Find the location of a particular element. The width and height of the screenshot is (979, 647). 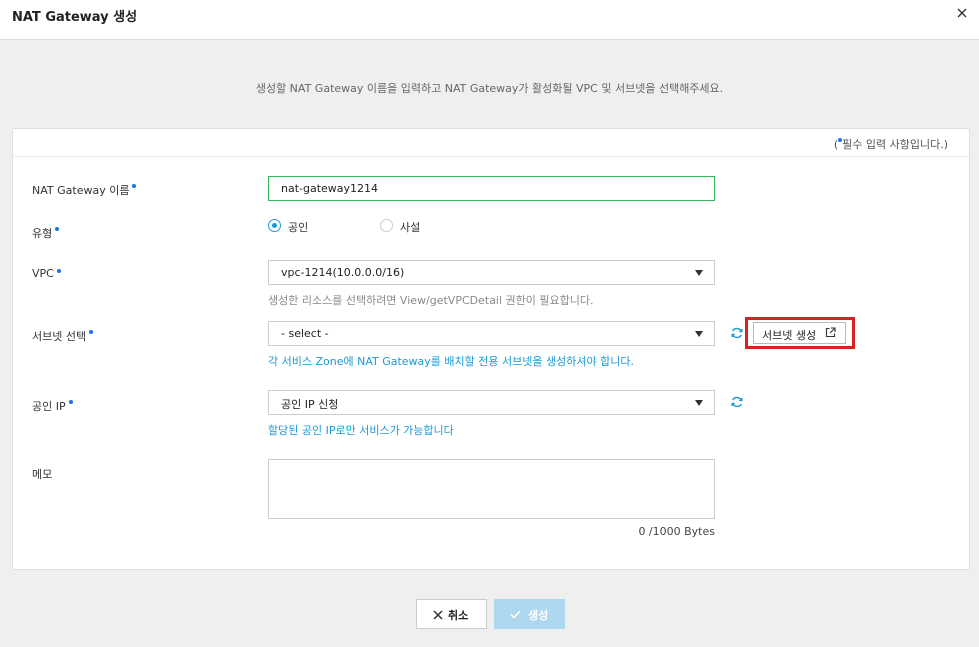

memo-byte-counter: 0 /1000 Bytes is located at coordinates (676, 531).